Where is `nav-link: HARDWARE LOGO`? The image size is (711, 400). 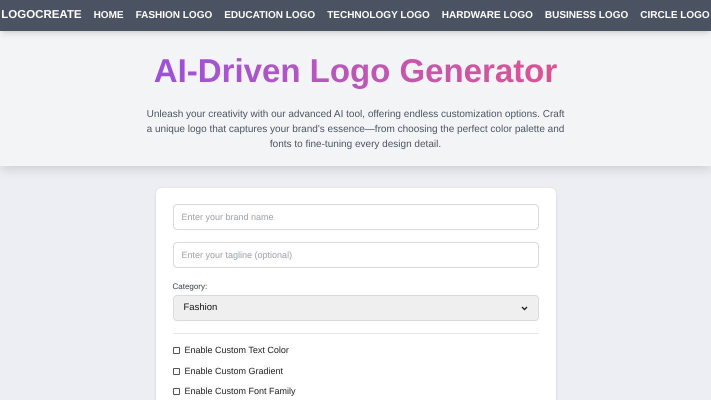
nav-link: HARDWARE LOGO is located at coordinates (487, 15).